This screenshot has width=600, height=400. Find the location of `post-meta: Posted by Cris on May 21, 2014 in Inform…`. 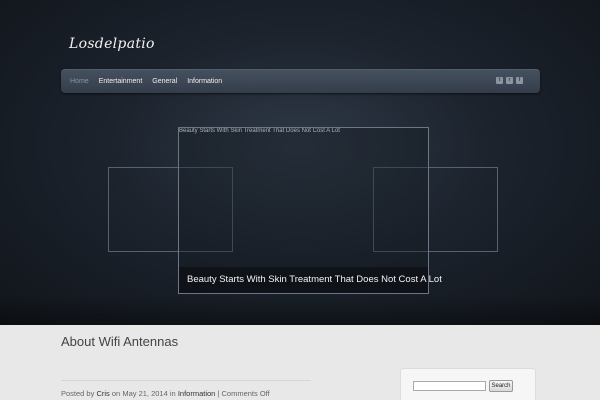

post-meta: Posted by Cris on May 21, 2014 in Inform… is located at coordinates (165, 393).